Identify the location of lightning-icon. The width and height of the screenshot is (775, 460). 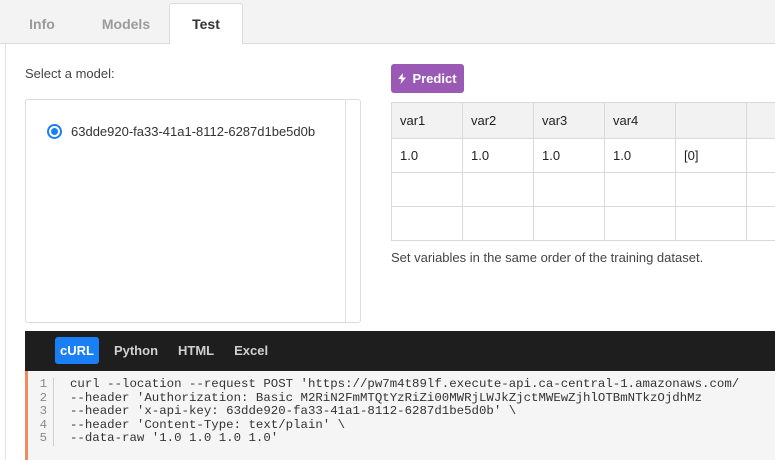
(402, 78).